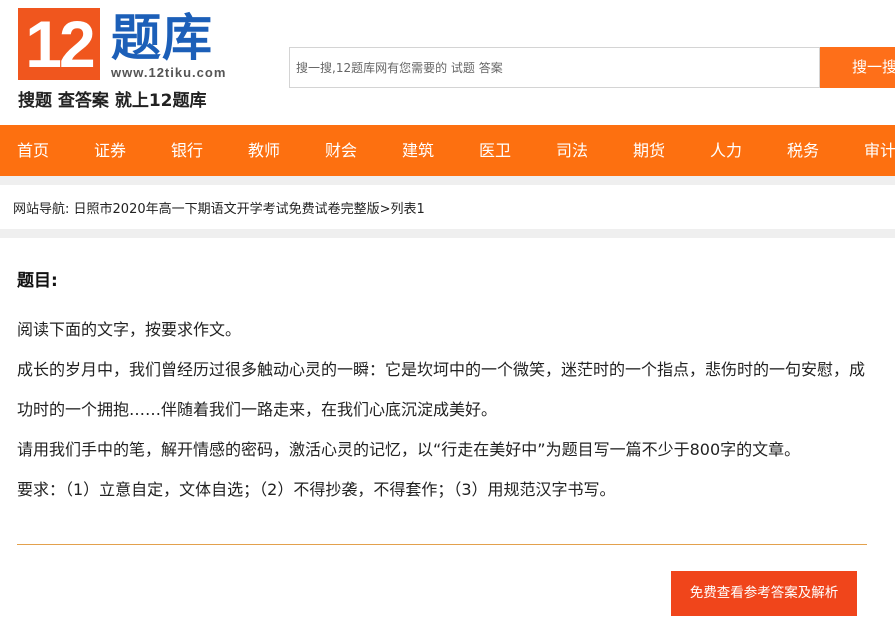  I want to click on nav-item-hr: 人力, so click(726, 150).